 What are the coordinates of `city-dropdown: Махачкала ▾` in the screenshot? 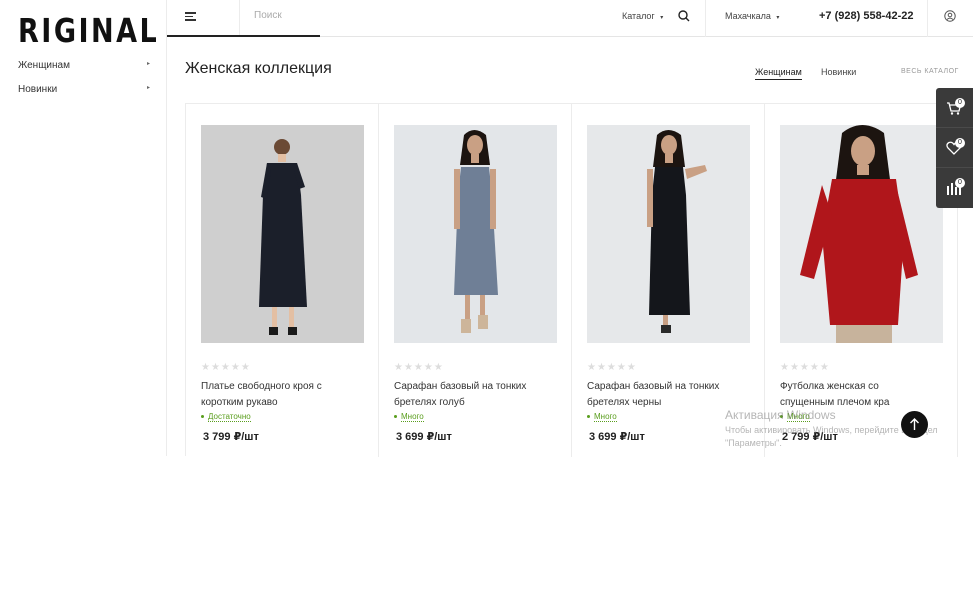 It's located at (752, 16).